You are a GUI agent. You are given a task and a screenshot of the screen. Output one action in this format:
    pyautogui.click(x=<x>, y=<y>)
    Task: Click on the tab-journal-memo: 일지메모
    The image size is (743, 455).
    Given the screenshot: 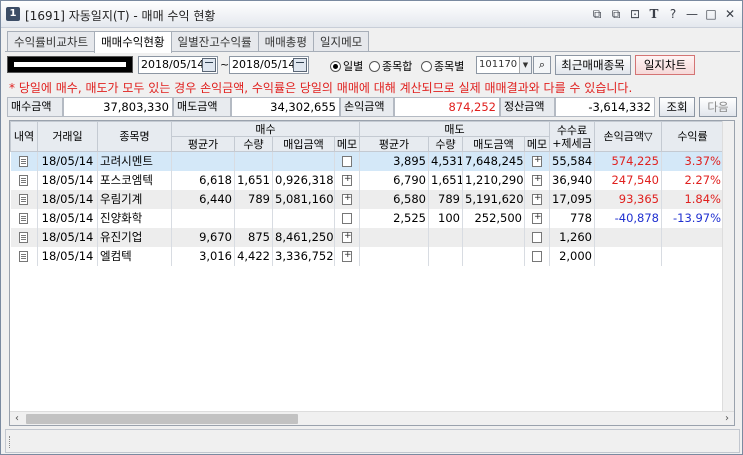 What is the action you would take?
    pyautogui.click(x=341, y=41)
    